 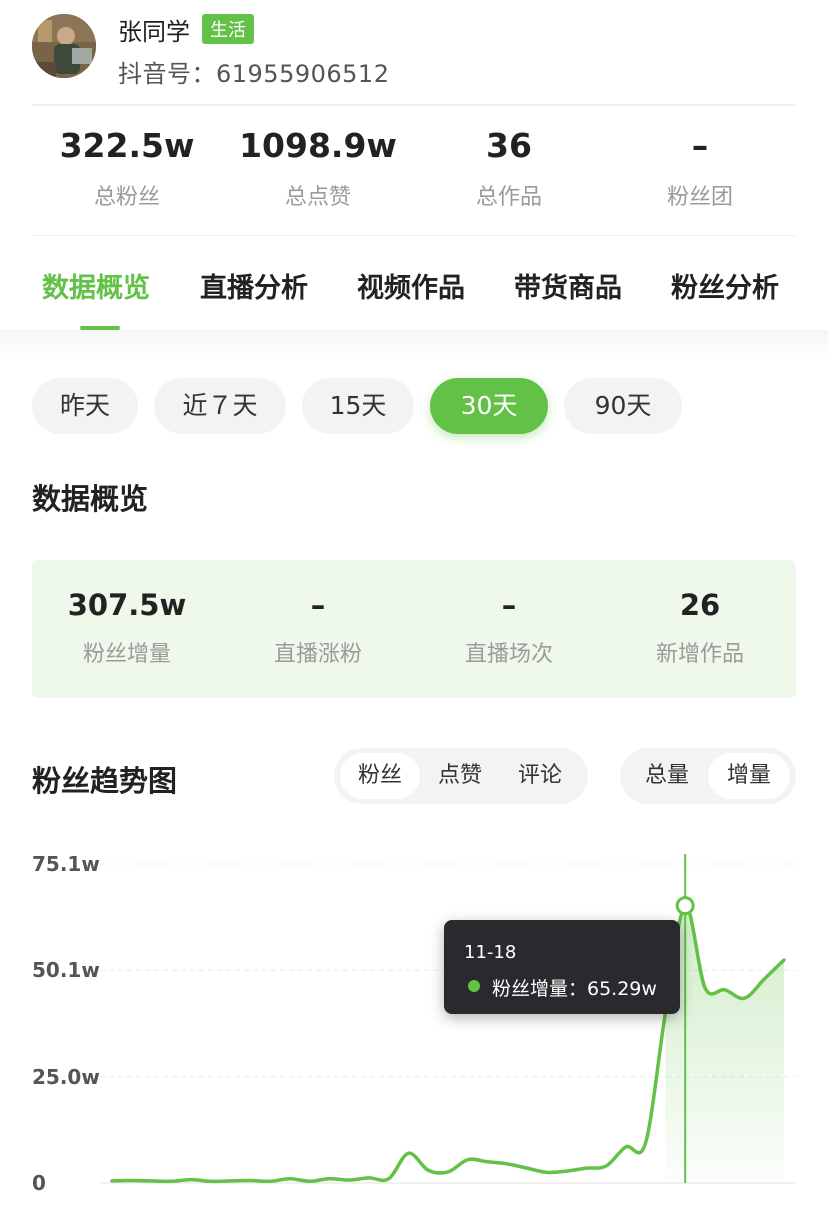 What do you see at coordinates (667, 776) in the screenshot?
I see `mode-total: 总量` at bounding box center [667, 776].